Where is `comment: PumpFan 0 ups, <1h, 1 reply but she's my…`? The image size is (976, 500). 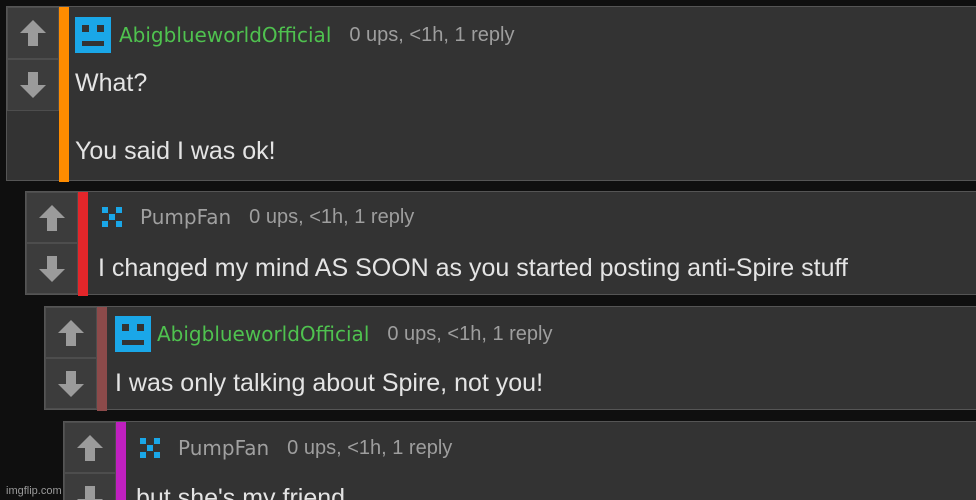 comment: PumpFan 0 ups, <1h, 1 reply but she's my… is located at coordinates (519, 460).